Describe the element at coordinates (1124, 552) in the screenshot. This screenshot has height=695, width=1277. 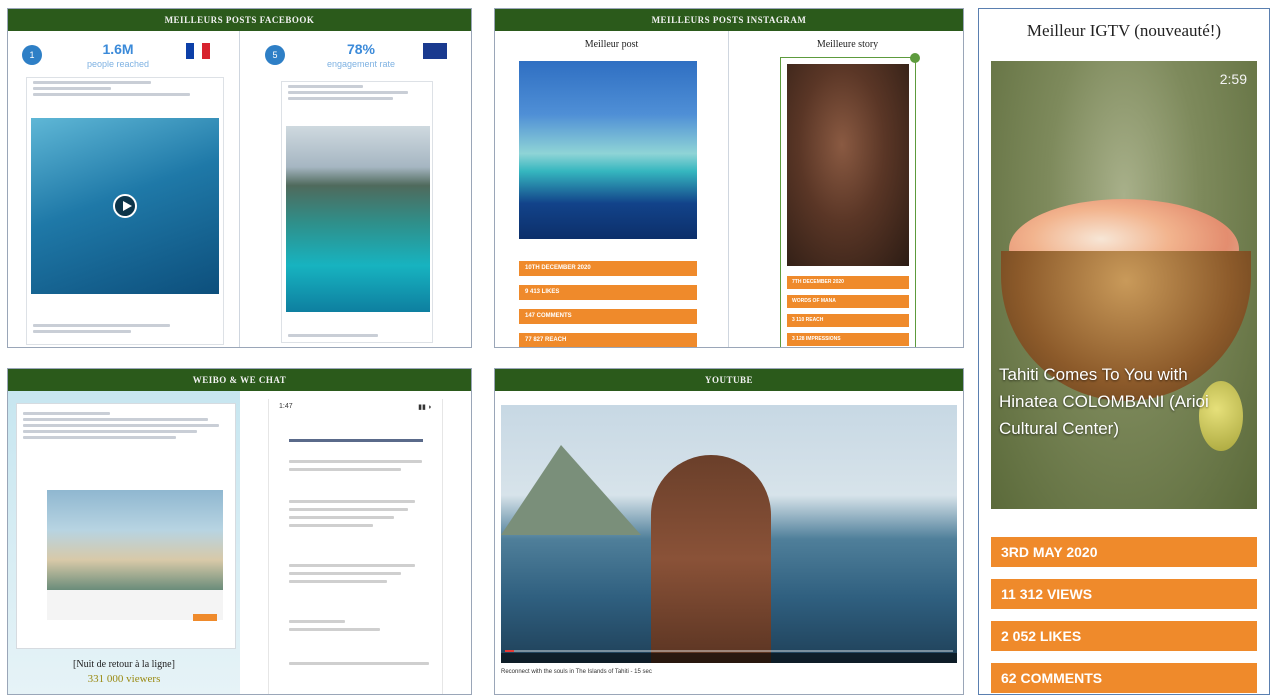
I see `igtv-stat: 3rd MAY 2020` at that location.